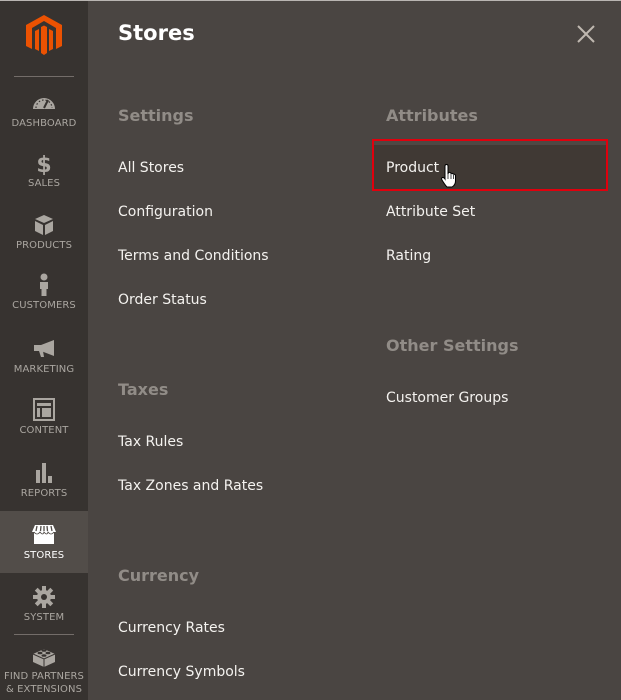 The image size is (621, 700). What do you see at coordinates (190, 486) in the screenshot?
I see `menu-link-tax-zones-and-rates: Tax Zones and Rates` at bounding box center [190, 486].